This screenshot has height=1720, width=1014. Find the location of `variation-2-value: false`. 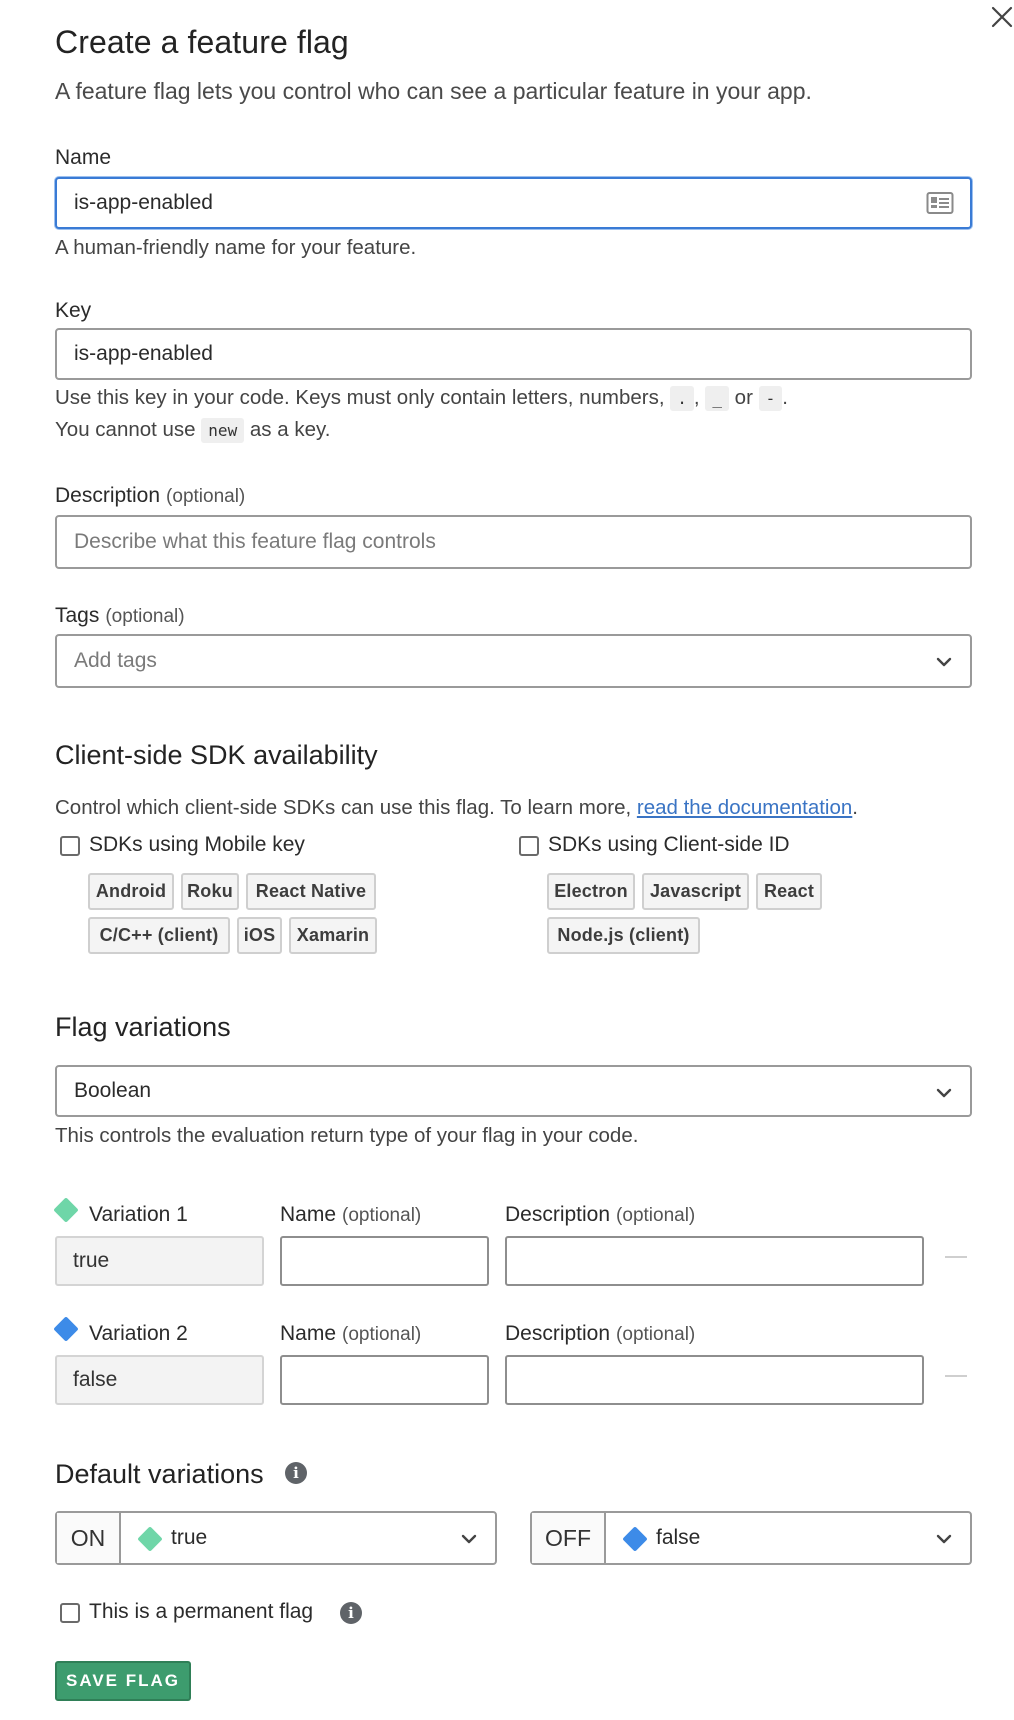

variation-2-value: false is located at coordinates (159, 1380).